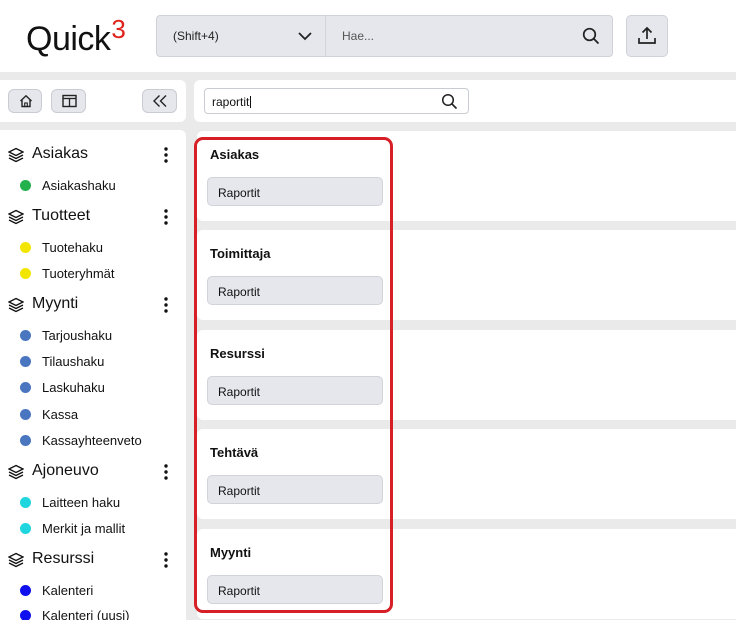 This screenshot has width=736, height=620. Describe the element at coordinates (305, 36) in the screenshot. I see `chevron-down-icon` at that location.